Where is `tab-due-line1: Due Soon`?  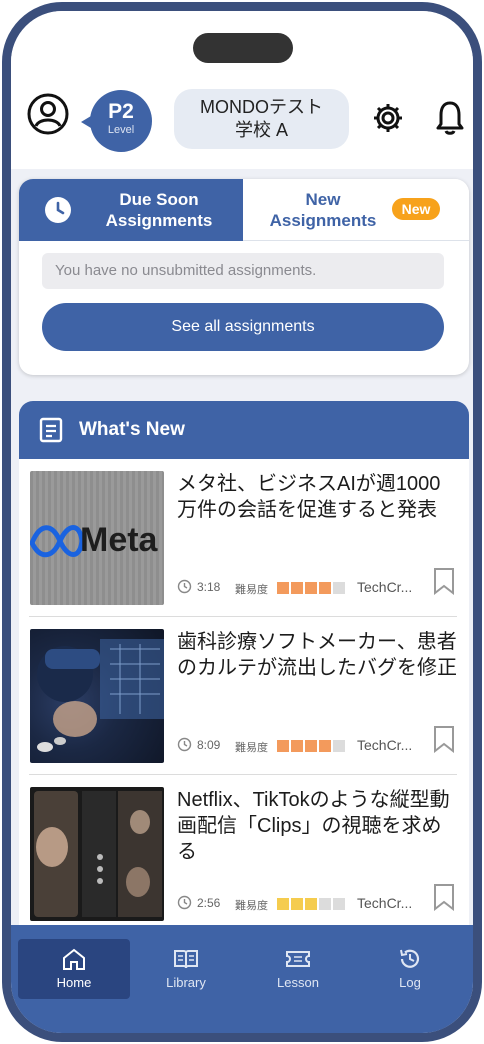
tab-due-line1: Due Soon is located at coordinates (159, 199).